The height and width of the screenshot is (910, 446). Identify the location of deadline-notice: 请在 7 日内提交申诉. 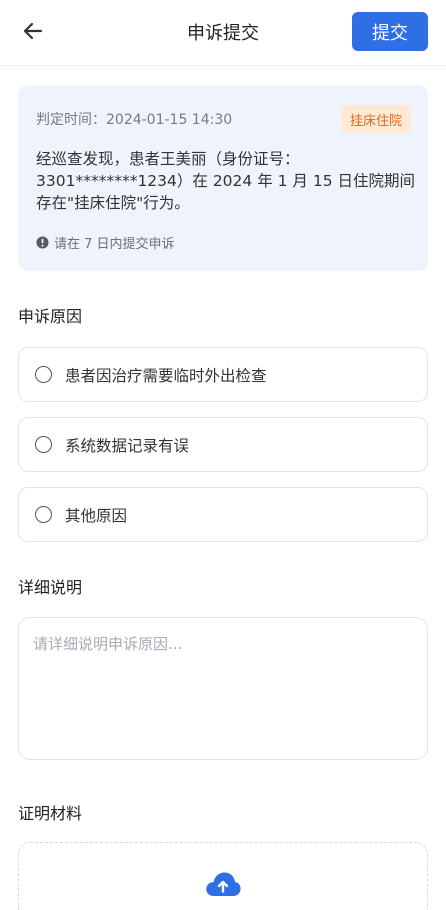
(105, 242).